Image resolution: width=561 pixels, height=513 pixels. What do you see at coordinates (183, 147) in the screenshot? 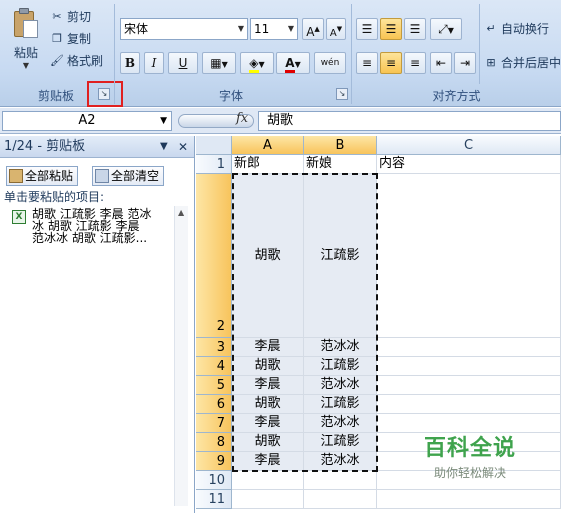
I see `close-icon: ✕` at bounding box center [183, 147].